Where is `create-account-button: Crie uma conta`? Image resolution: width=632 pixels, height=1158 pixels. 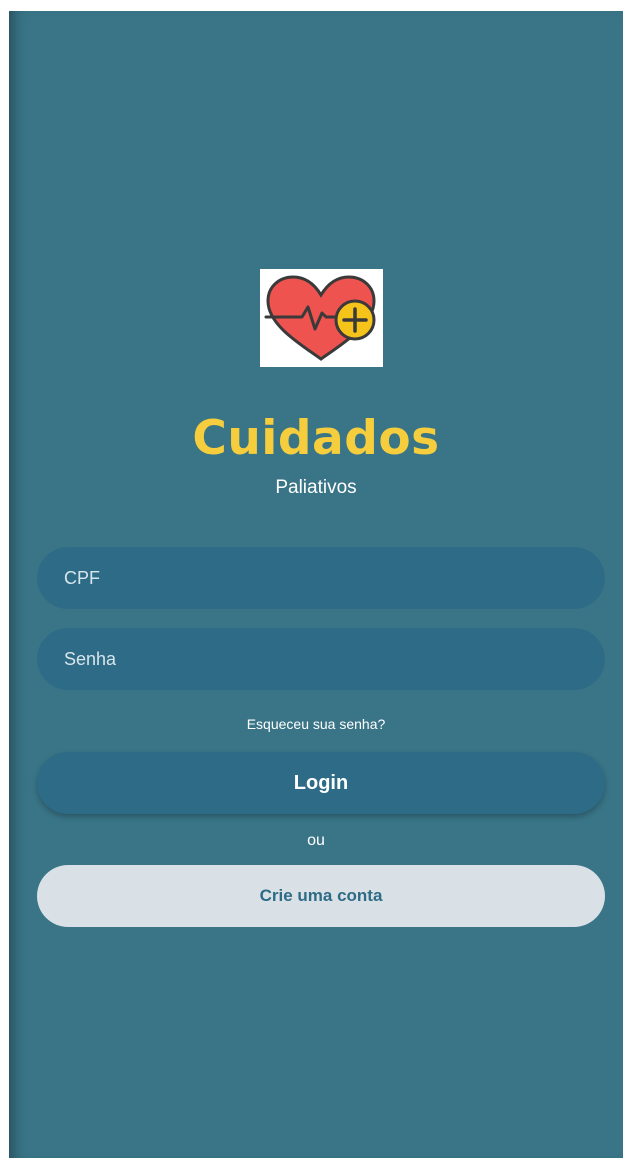
create-account-button: Crie uma conta is located at coordinates (321, 896).